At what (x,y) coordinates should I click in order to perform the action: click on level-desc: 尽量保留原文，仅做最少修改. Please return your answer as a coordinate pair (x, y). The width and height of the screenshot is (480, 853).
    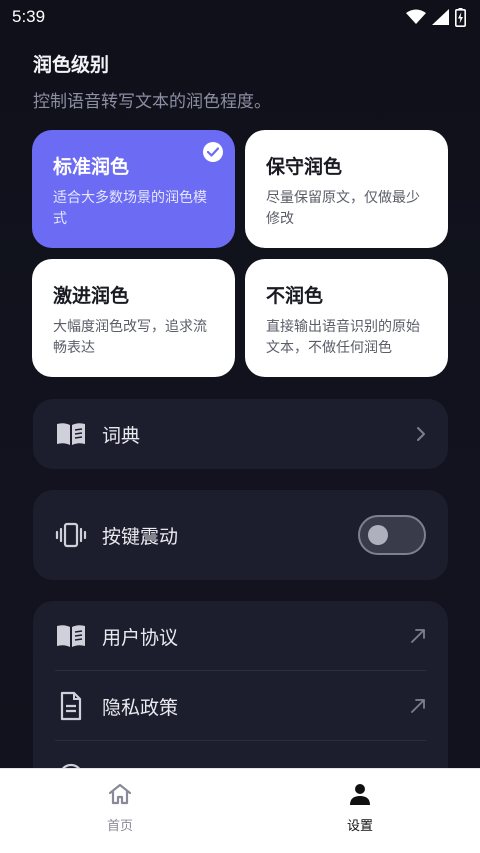
    Looking at the image, I should click on (343, 208).